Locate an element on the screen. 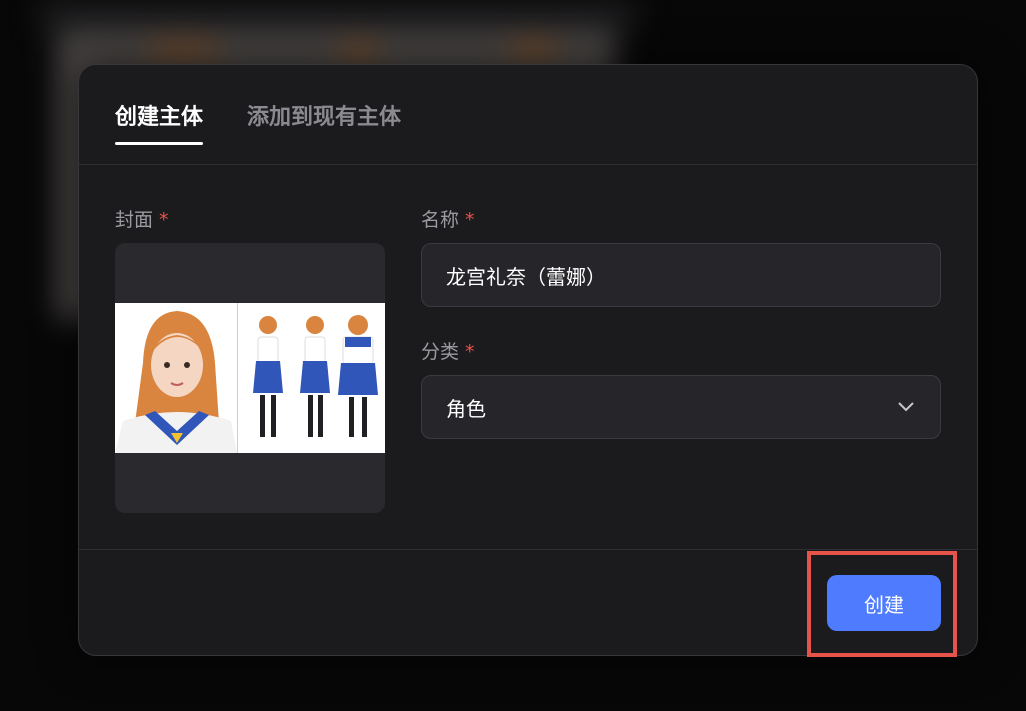 Image resolution: width=1026 pixels, height=711 pixels. name-label-text: 名称 is located at coordinates (440, 220).